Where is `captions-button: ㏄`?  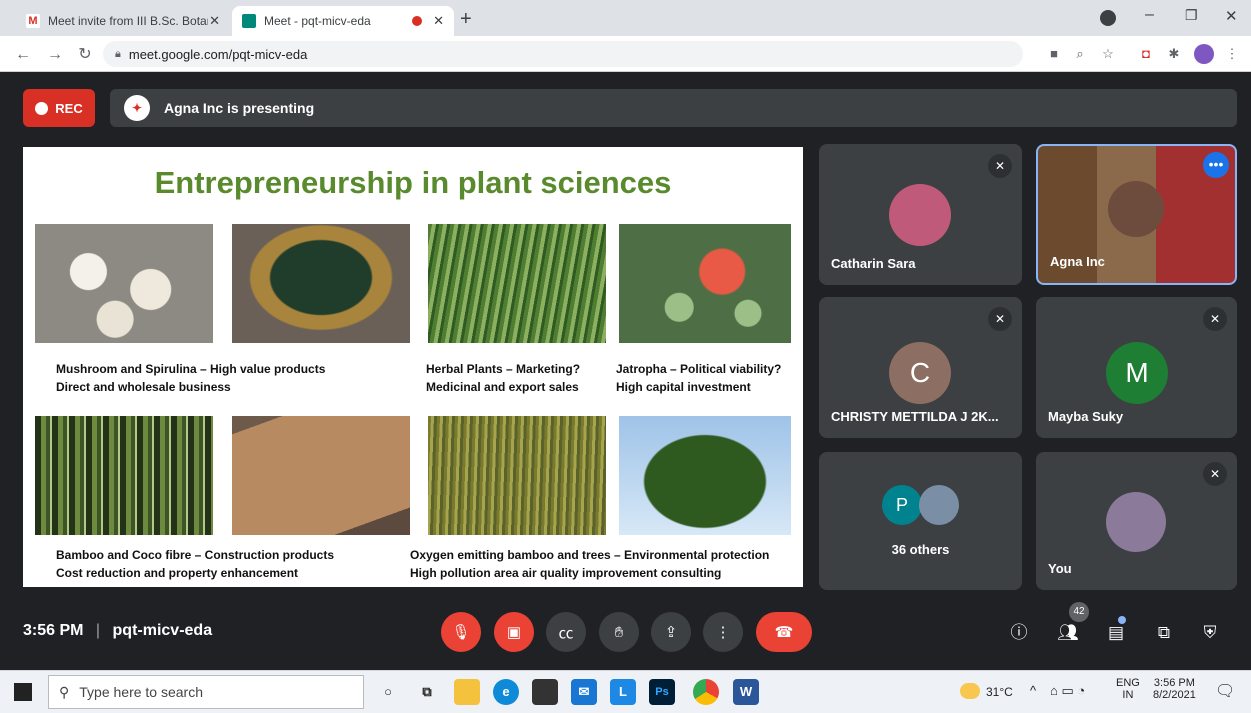
captions-button: ㏄ is located at coordinates (566, 632).